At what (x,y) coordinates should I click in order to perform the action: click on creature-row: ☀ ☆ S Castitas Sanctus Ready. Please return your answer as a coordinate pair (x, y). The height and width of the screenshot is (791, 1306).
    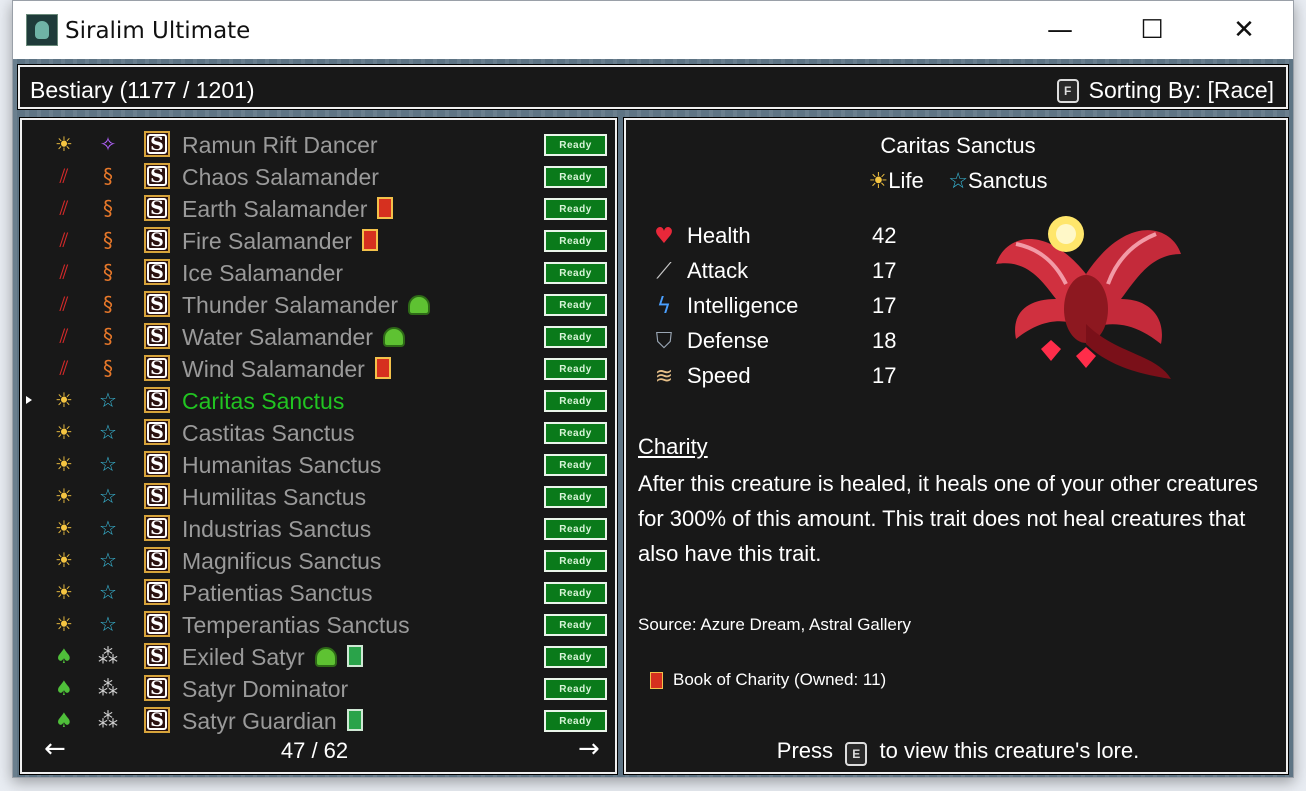
    Looking at the image, I should click on (317, 432).